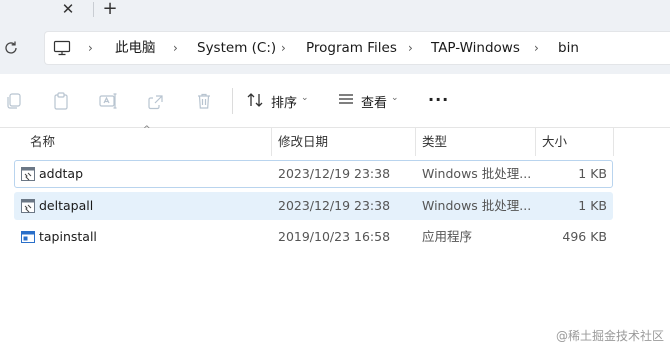  What do you see at coordinates (374, 103) in the screenshot?
I see `view-label: 查看` at bounding box center [374, 103].